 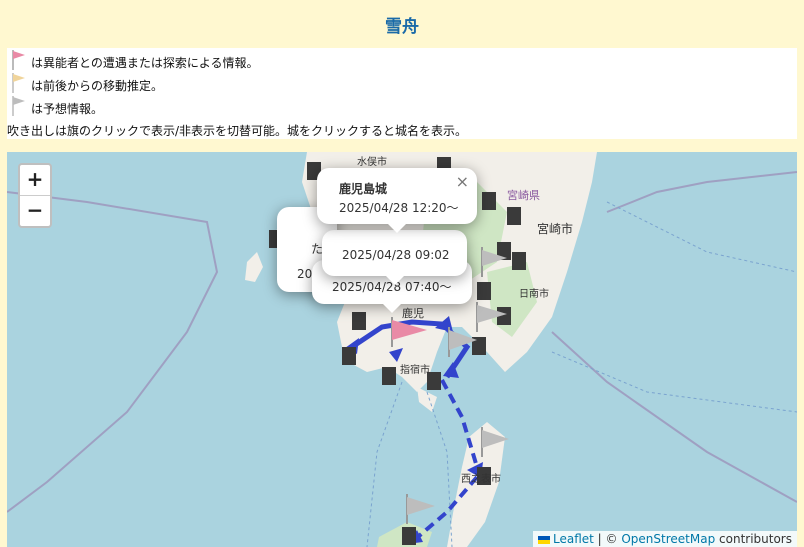 What do you see at coordinates (145, 63) in the screenshot?
I see `legend-text-encounter: は異能者との遭遇または探索による情報。` at bounding box center [145, 63].